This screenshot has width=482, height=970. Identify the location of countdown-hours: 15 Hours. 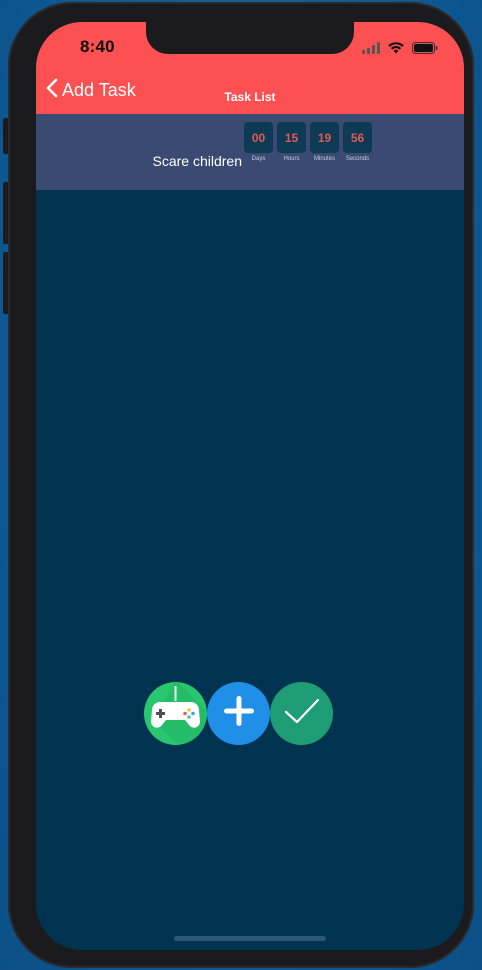
(291, 142).